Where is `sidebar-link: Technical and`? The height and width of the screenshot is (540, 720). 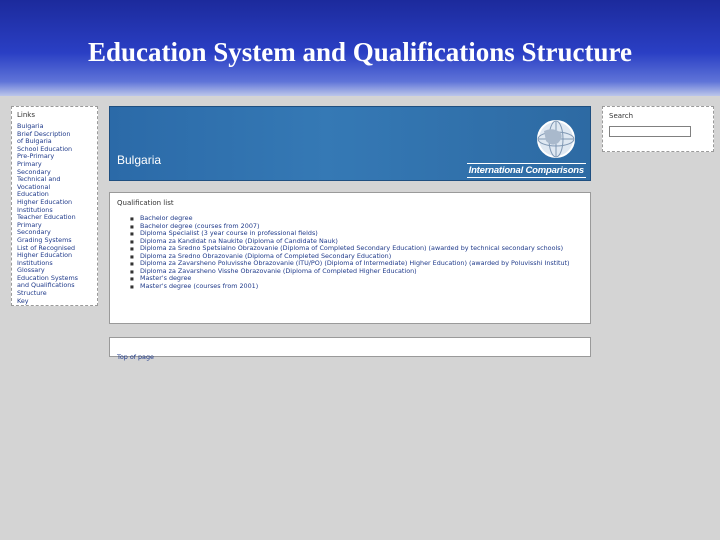
sidebar-link: Technical and is located at coordinates (54, 180).